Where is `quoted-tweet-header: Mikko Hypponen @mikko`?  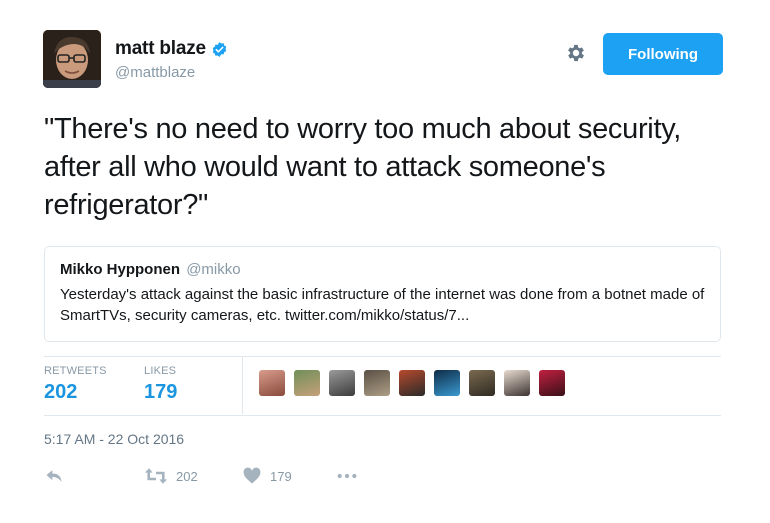 quoted-tweet-header: Mikko Hypponen @mikko is located at coordinates (382, 269).